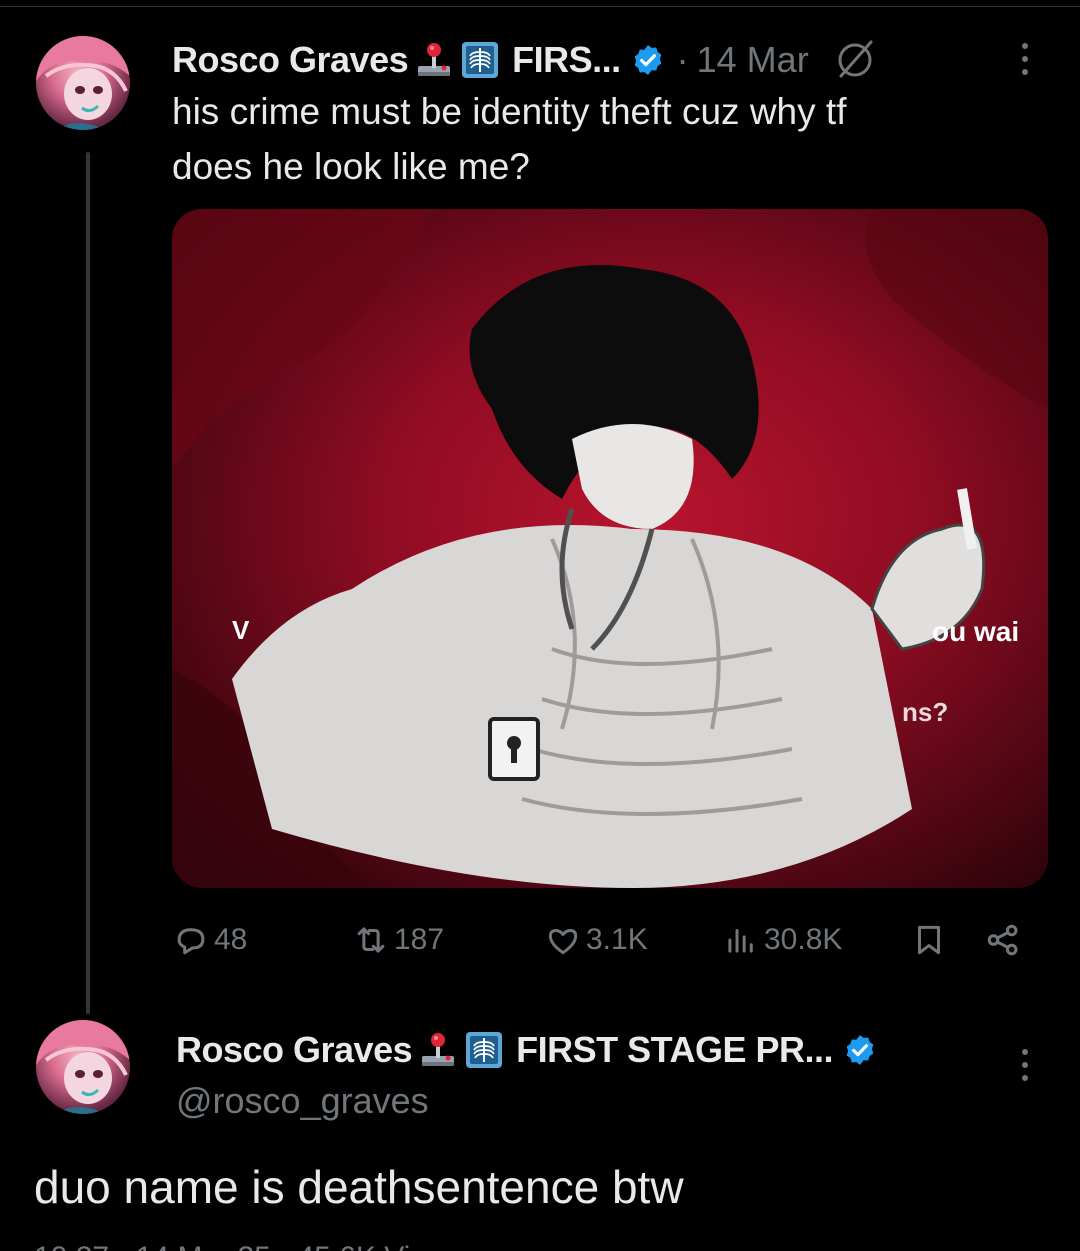 The height and width of the screenshot is (1251, 1080). Describe the element at coordinates (617, 939) in the screenshot. I see `like-count: 3.1K` at that location.